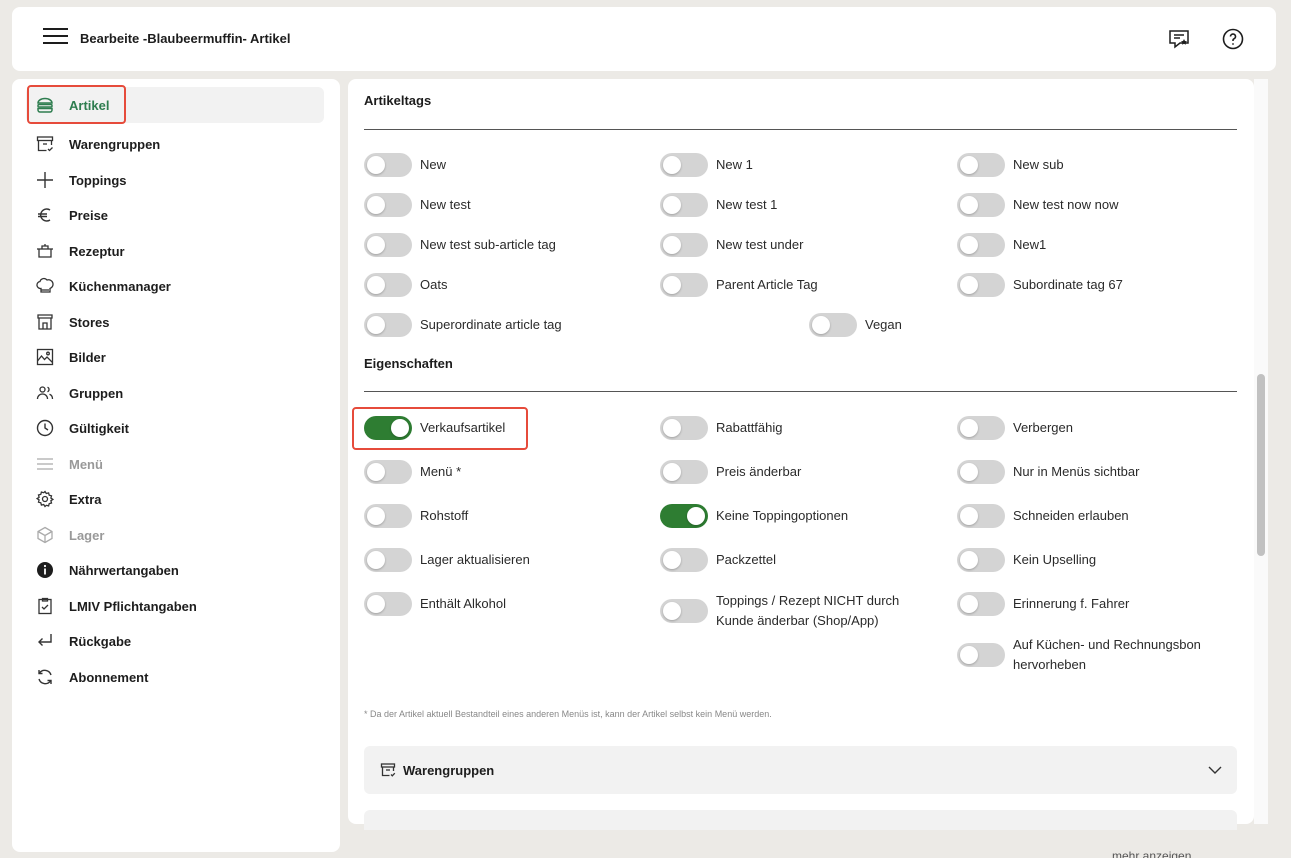 Image resolution: width=1291 pixels, height=858 pixels. I want to click on toggle-label: New, so click(433, 164).